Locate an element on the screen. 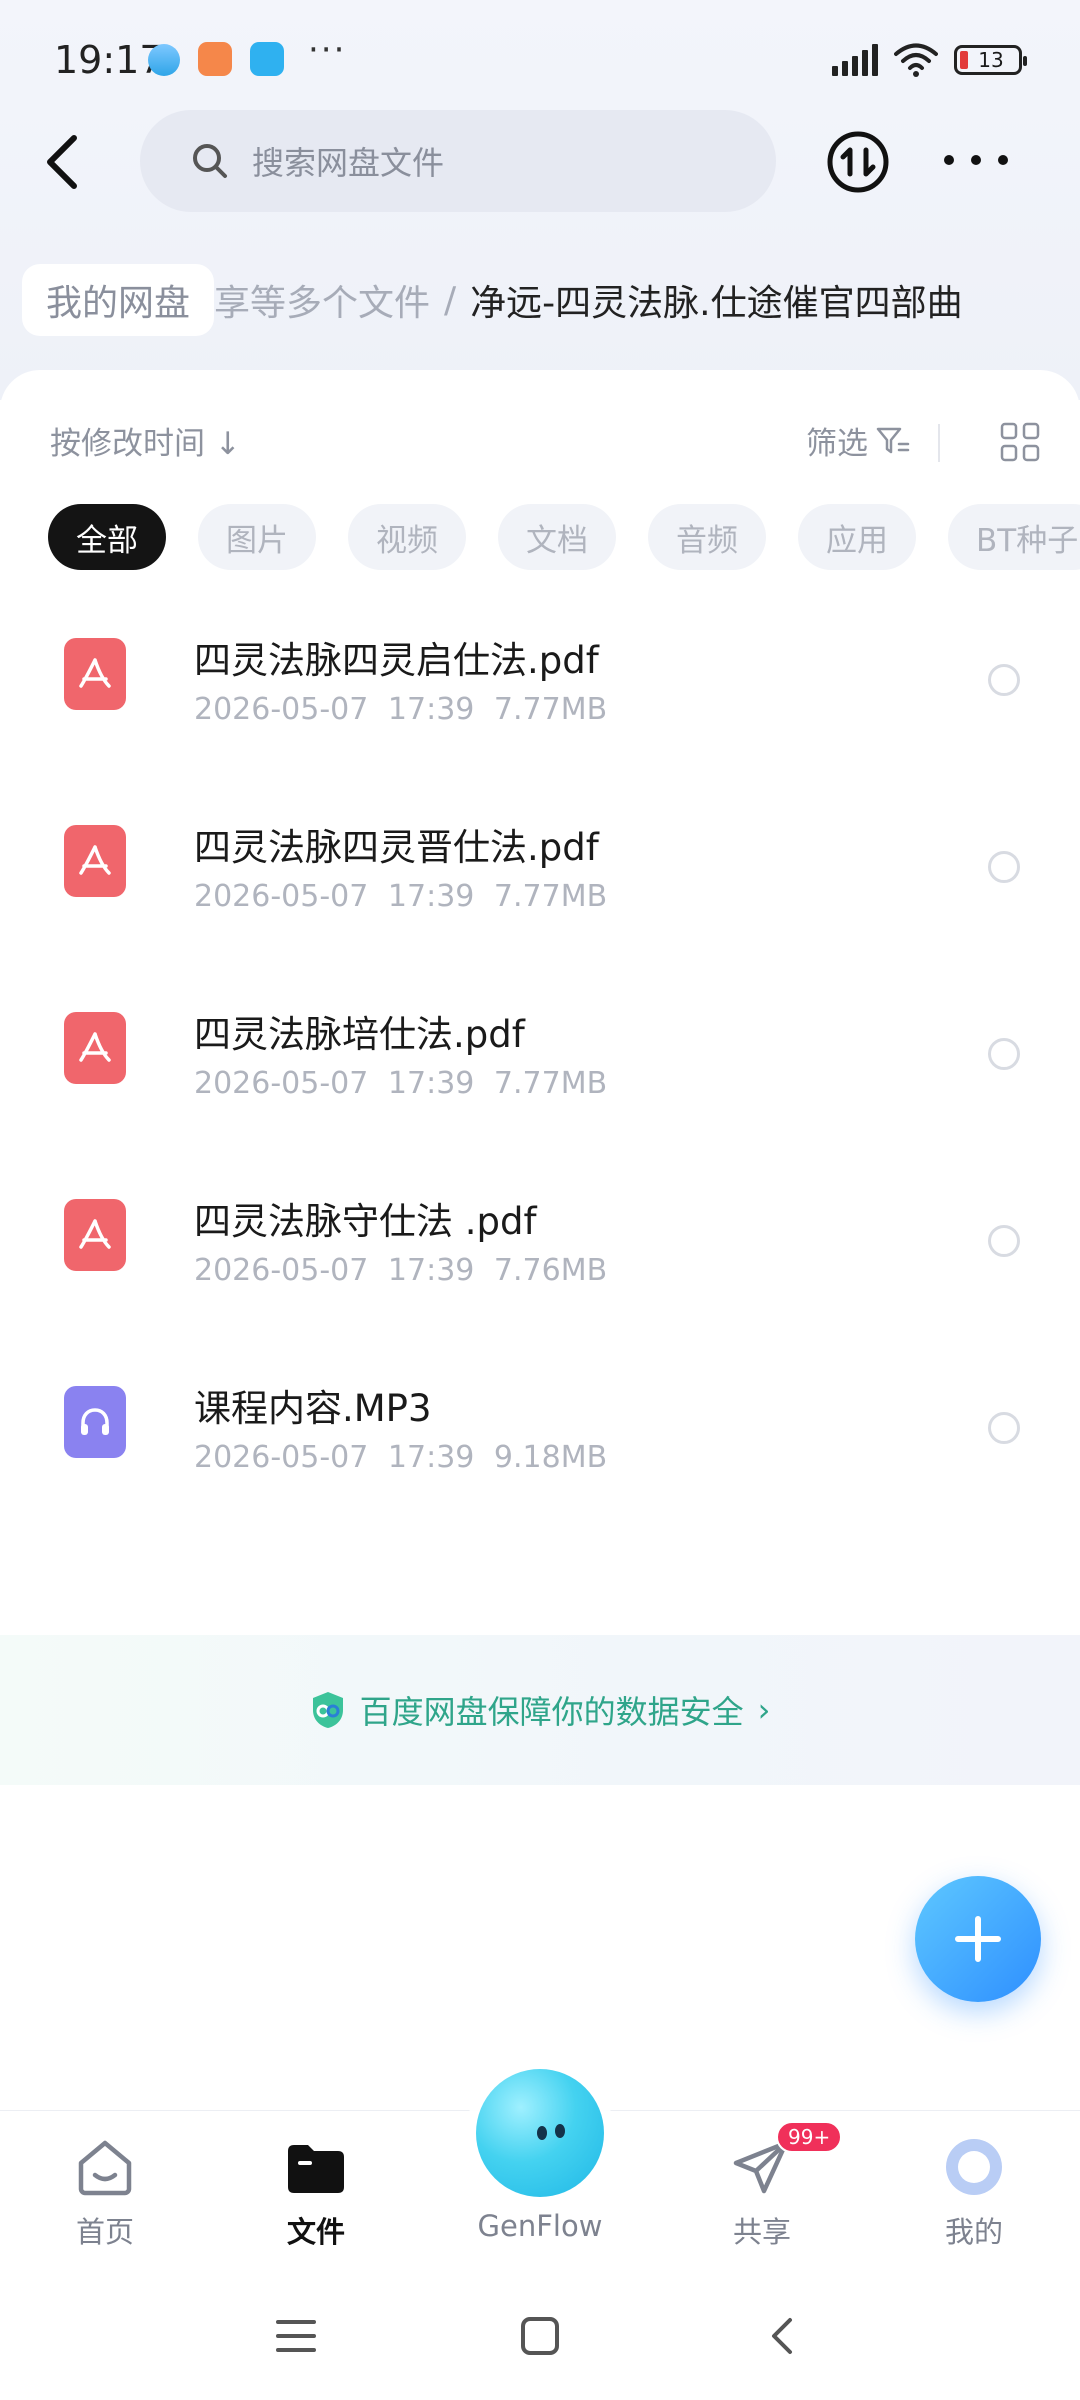  tab-all: 全部 is located at coordinates (107, 537).